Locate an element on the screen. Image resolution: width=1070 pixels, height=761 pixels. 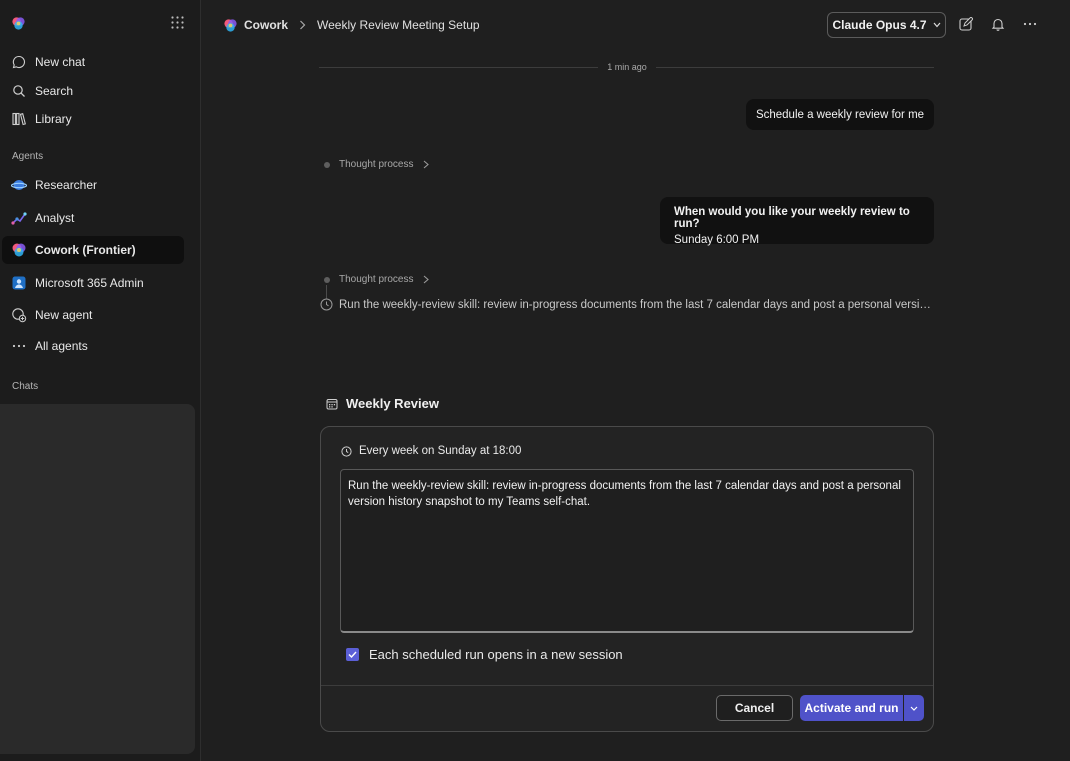
sidebar-item-all-agents: All agents is located at coordinates (93, 346).